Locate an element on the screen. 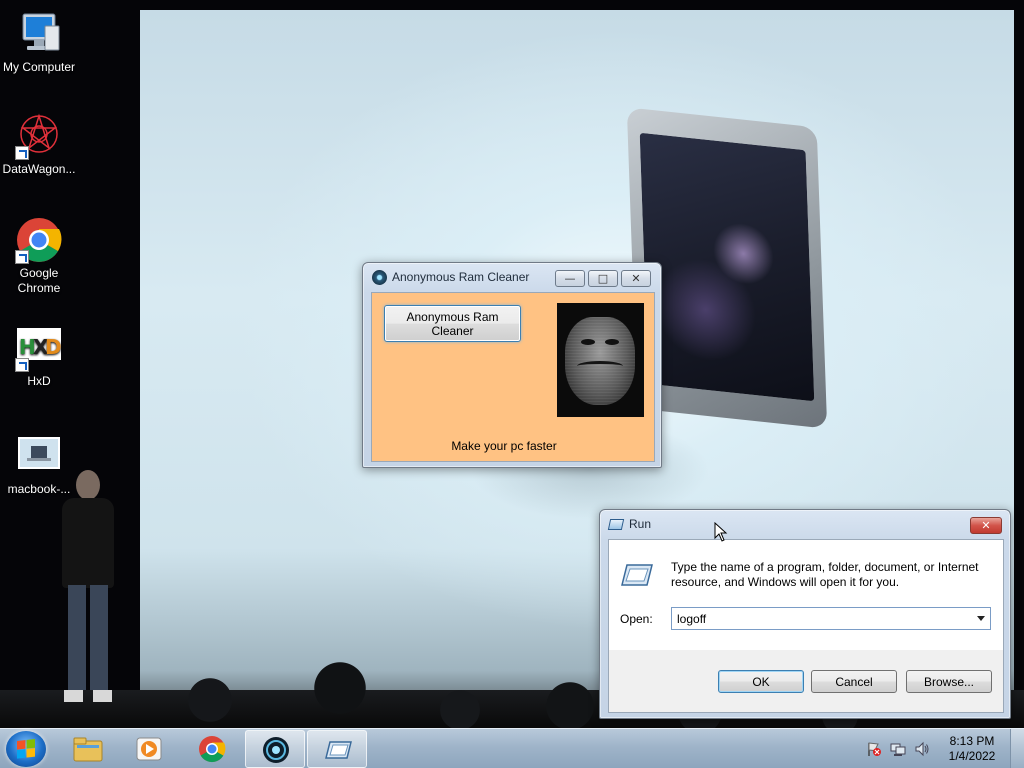 The width and height of the screenshot is (1024, 768). taskbar-chrome is located at coordinates (212, 749).